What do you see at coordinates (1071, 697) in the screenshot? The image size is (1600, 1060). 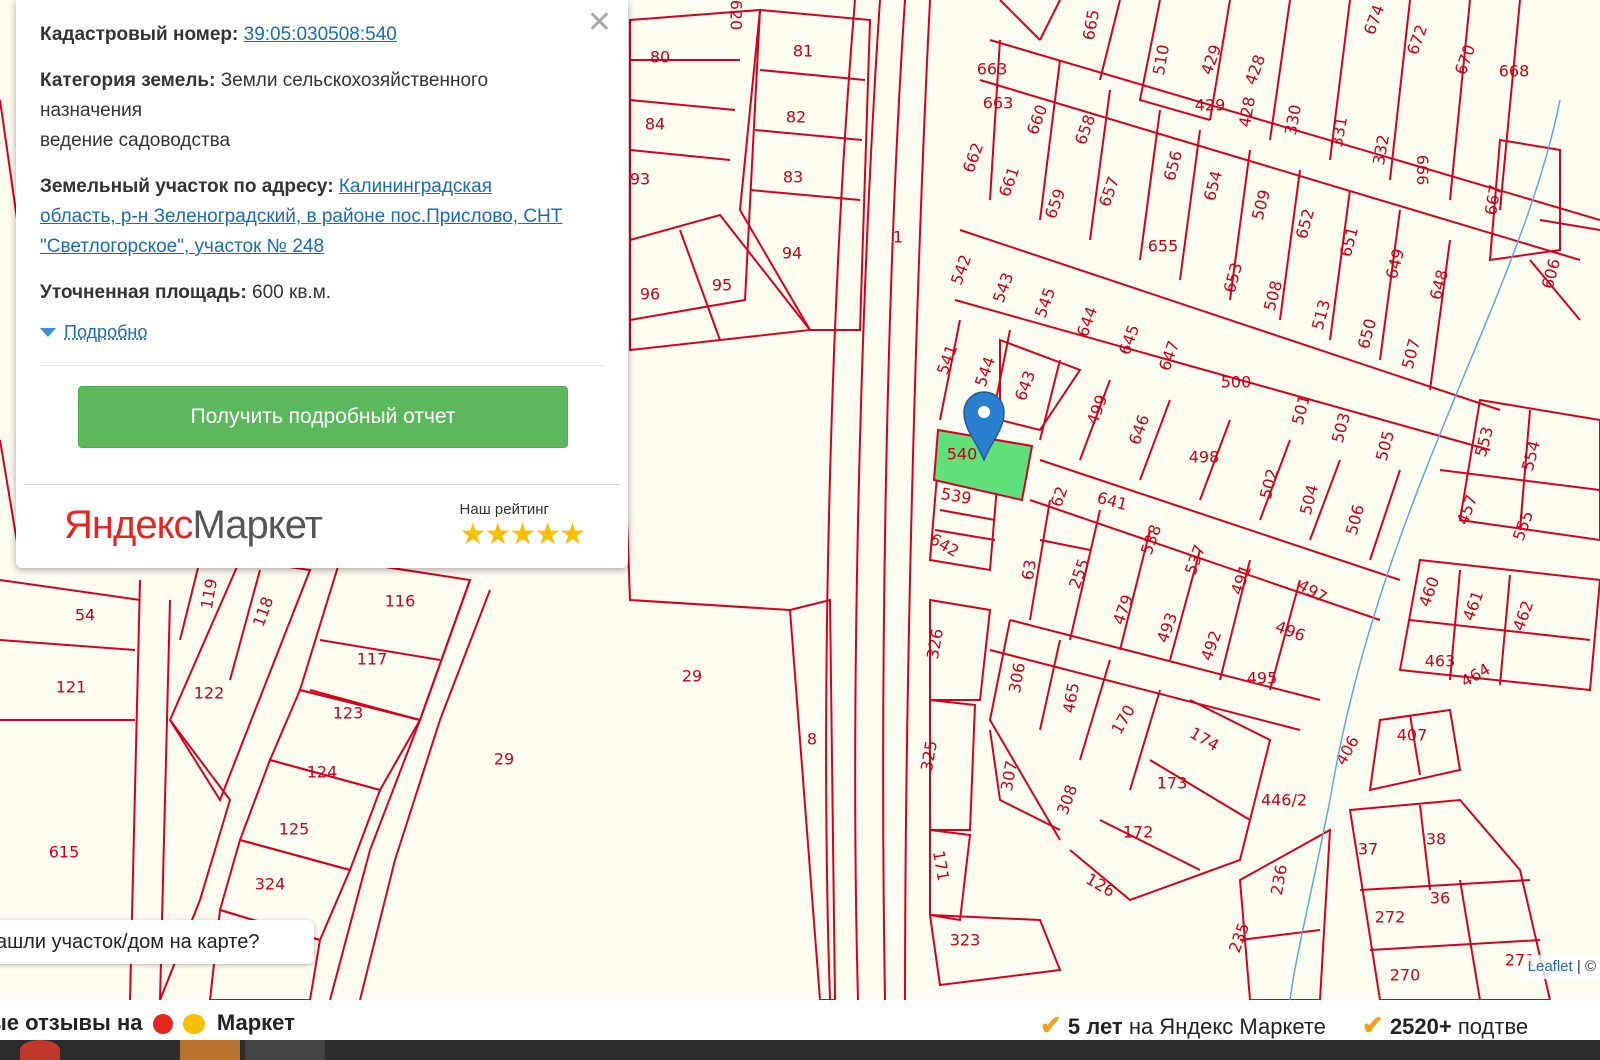 I see `plot-label: 465` at bounding box center [1071, 697].